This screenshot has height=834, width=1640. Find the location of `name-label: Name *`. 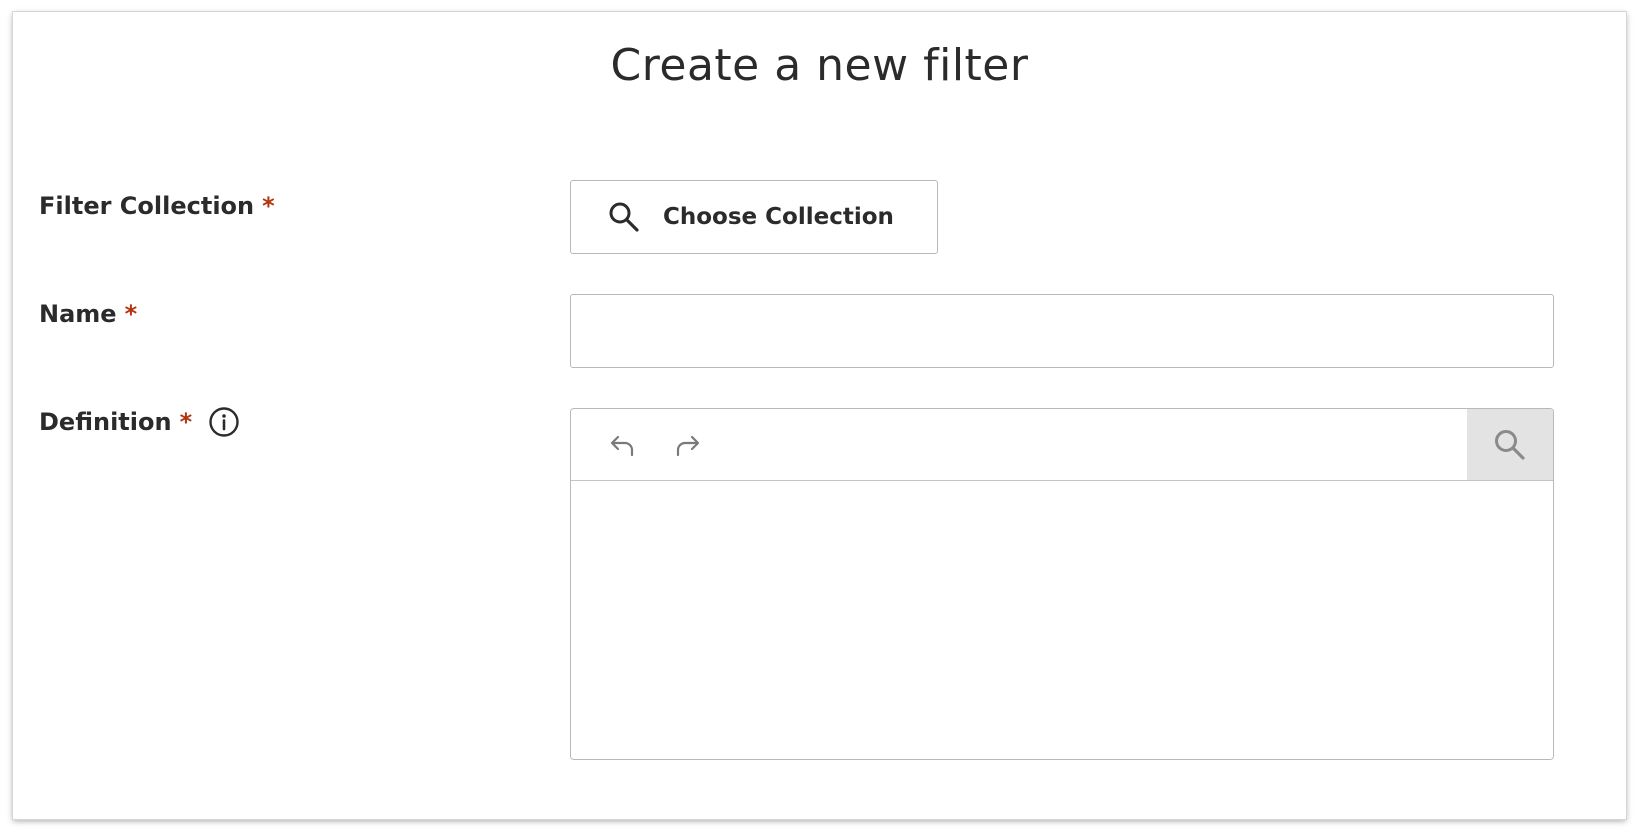

name-label: Name * is located at coordinates (88, 314).